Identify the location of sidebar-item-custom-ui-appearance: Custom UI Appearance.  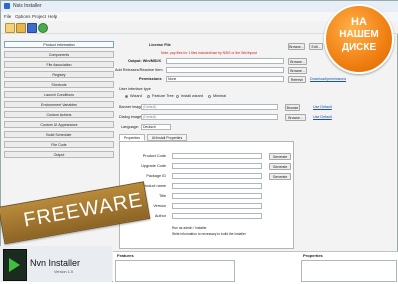
(59, 124).